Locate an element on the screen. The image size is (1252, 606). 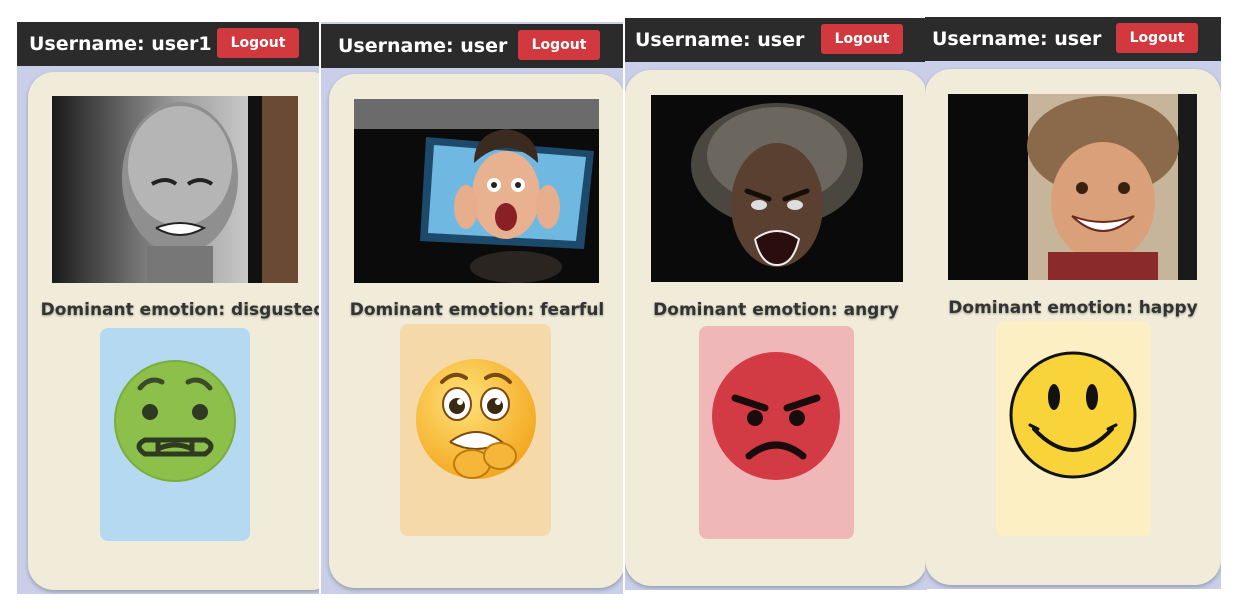
dominant-emotion-label: Dominant emotion: happy is located at coordinates (1073, 308).